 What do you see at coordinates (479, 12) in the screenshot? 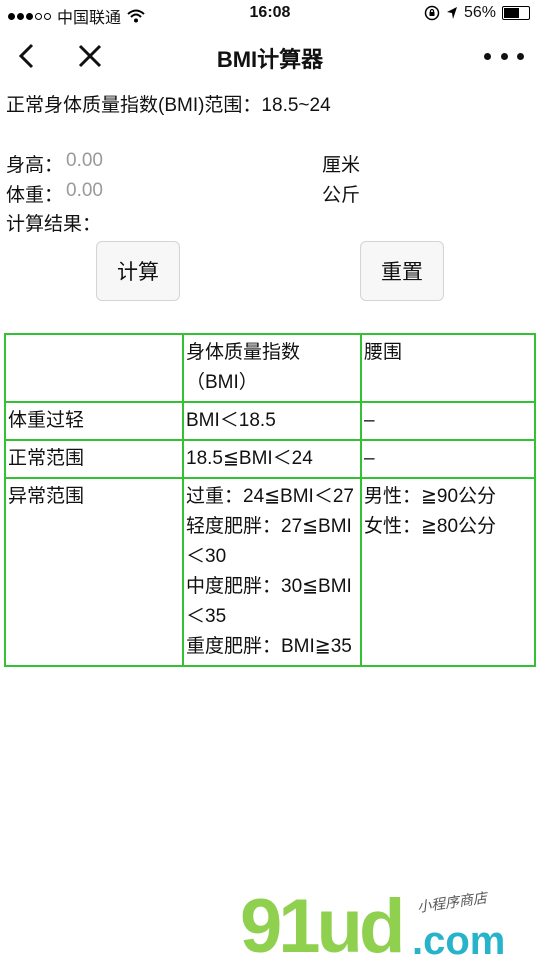
I see `battery-percent: 56%` at bounding box center [479, 12].